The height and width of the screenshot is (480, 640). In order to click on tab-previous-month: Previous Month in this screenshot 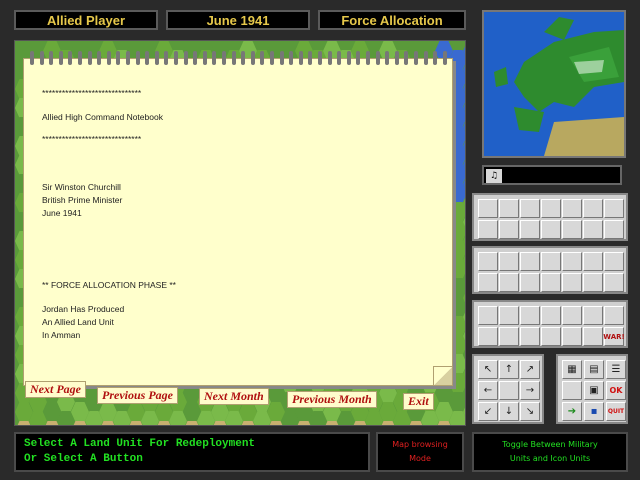, I will do `click(332, 399)`.